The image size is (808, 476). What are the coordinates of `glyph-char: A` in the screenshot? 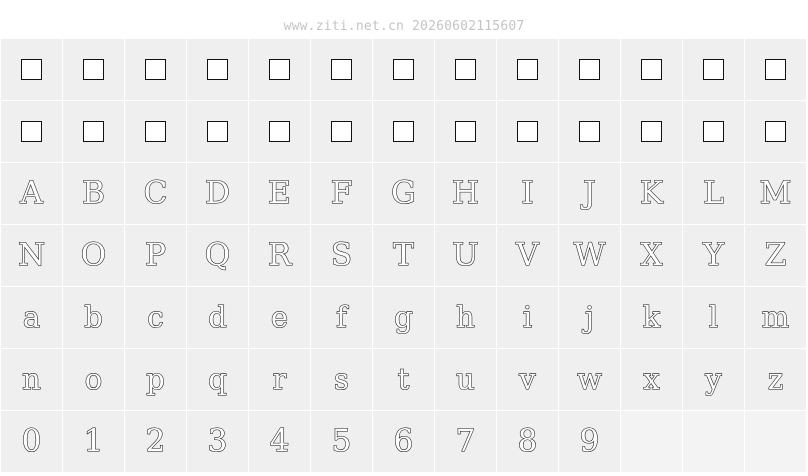 It's located at (32, 193).